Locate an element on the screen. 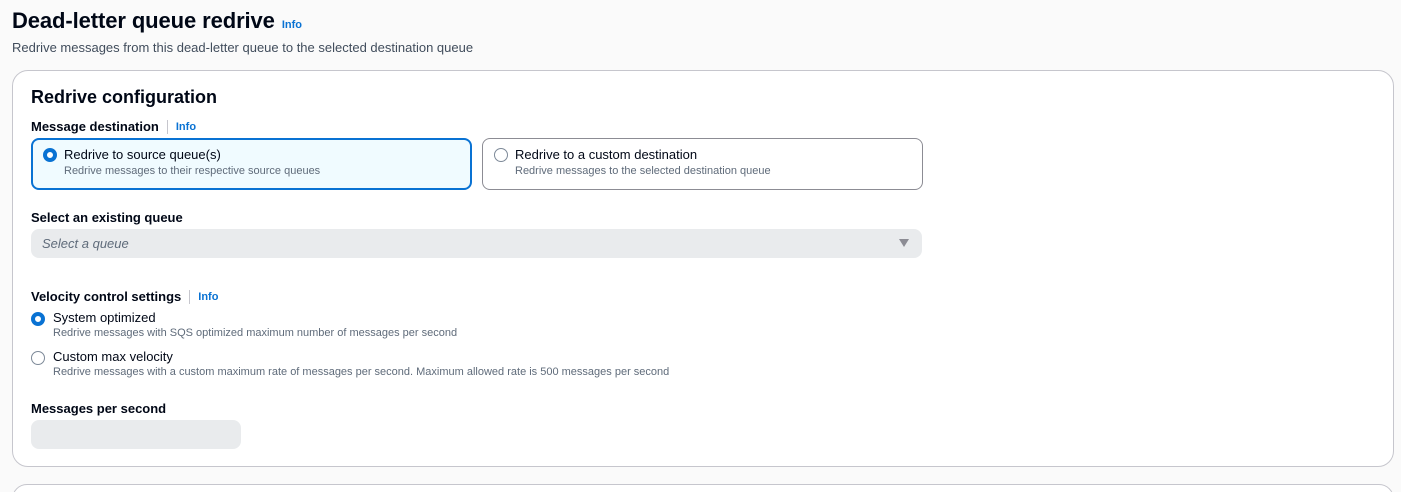 This screenshot has width=1401, height=492. page-info-link: Info is located at coordinates (292, 25).